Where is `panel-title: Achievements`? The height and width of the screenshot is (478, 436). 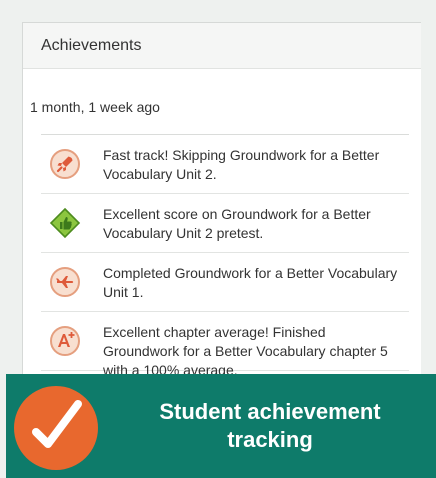 panel-title: Achievements is located at coordinates (91, 45).